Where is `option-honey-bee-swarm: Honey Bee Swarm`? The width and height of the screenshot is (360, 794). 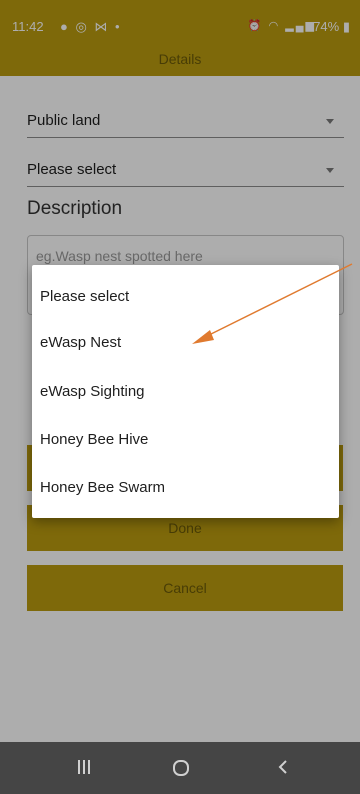
option-honey-bee-swarm: Honey Bee Swarm is located at coordinates (185, 488).